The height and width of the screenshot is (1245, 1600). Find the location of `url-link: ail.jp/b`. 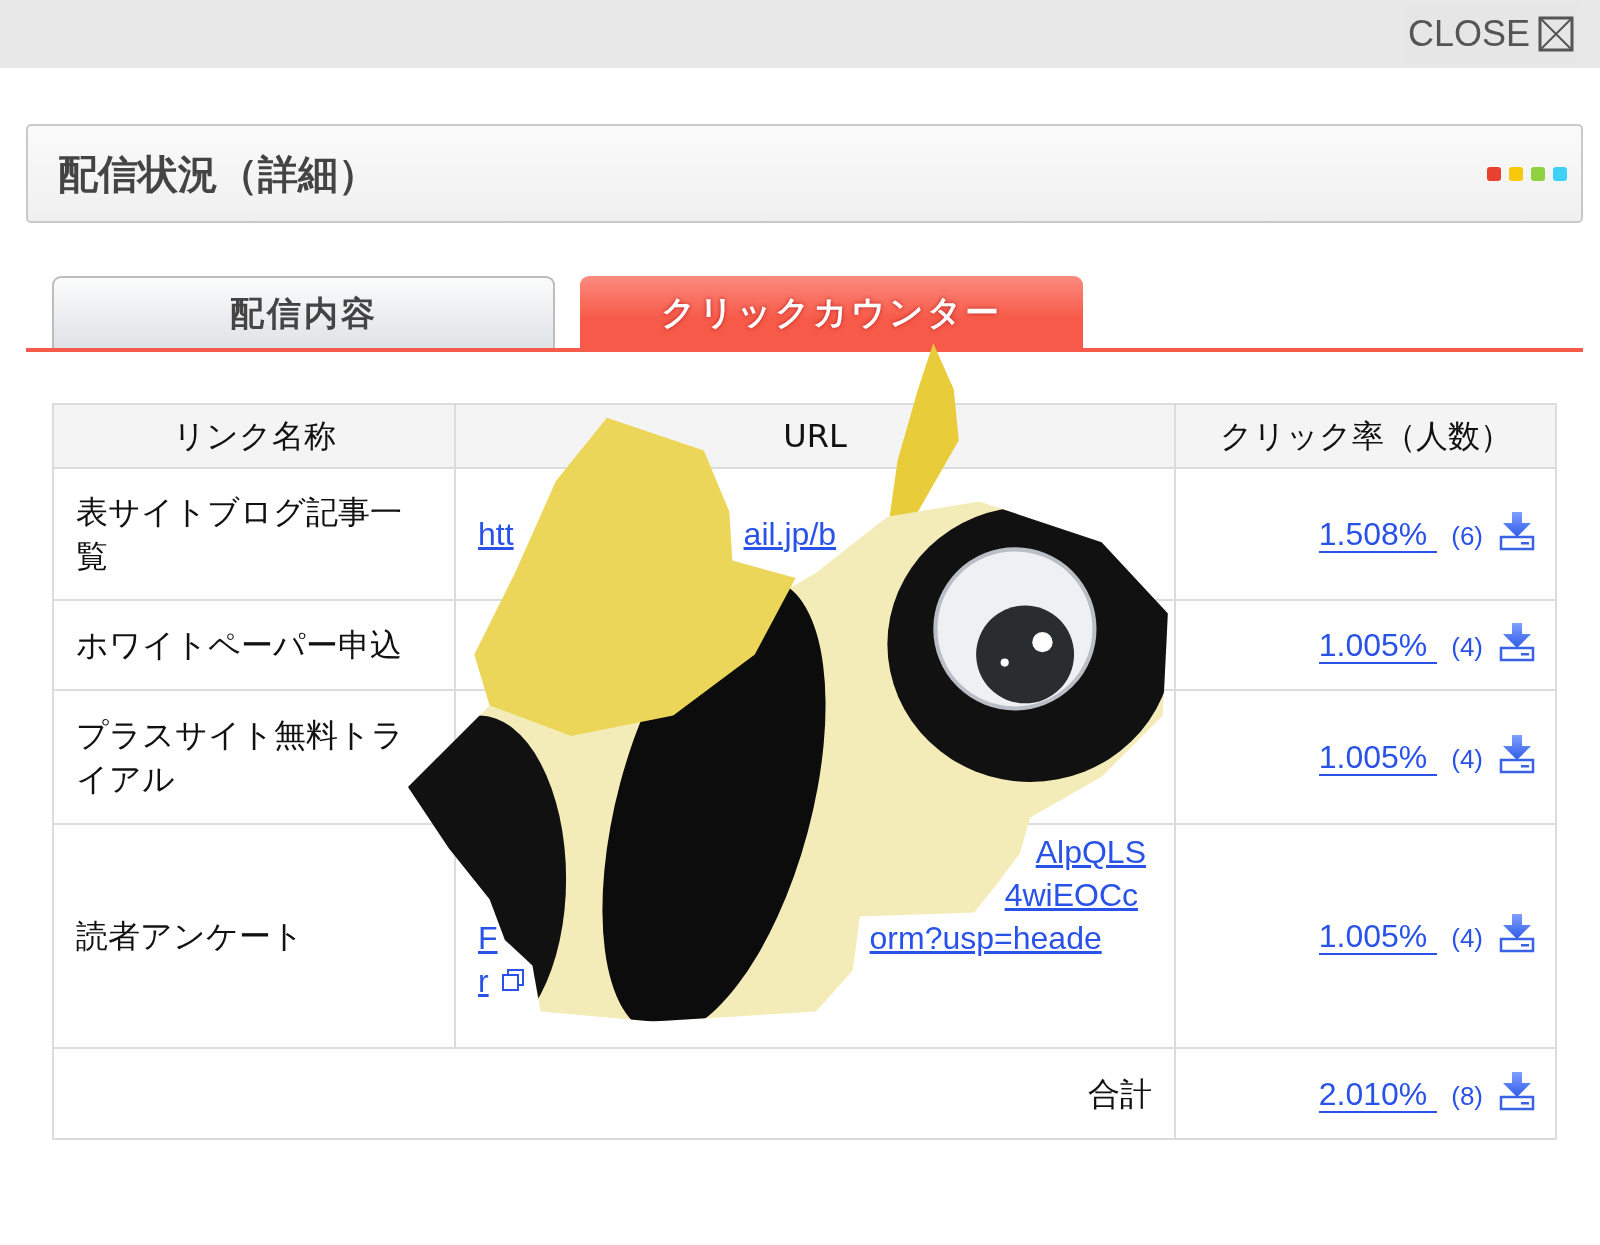

url-link: ail.jp/b is located at coordinates (790, 534).